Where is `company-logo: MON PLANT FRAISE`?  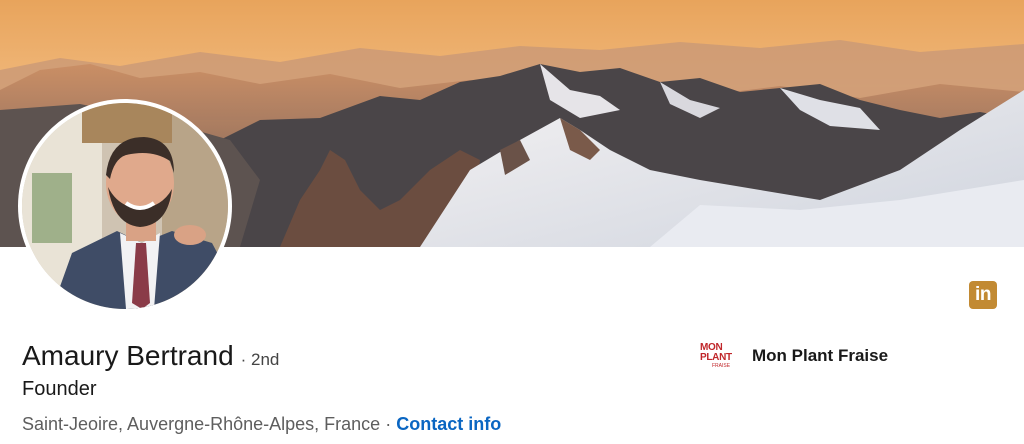 company-logo: MON PLANT FRAISE is located at coordinates (721, 356).